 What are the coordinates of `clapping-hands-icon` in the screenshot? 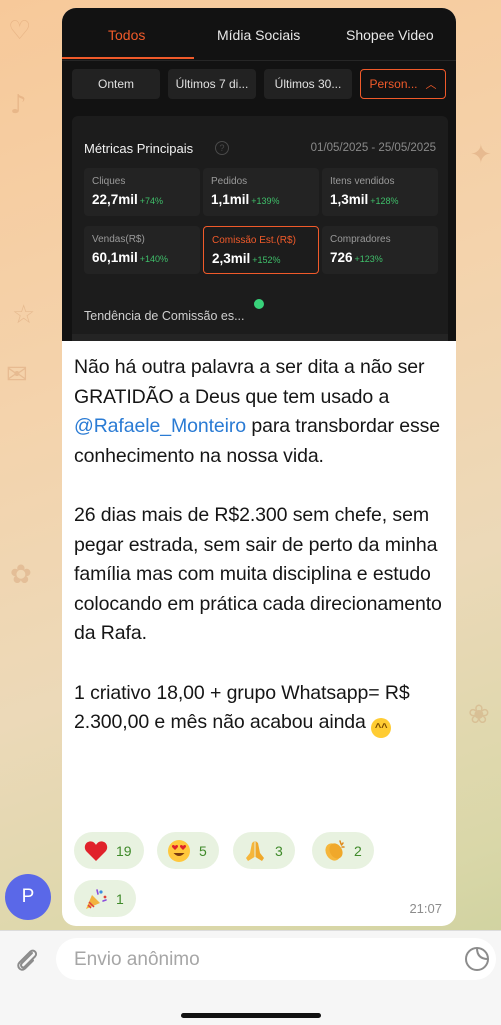 It's located at (334, 851).